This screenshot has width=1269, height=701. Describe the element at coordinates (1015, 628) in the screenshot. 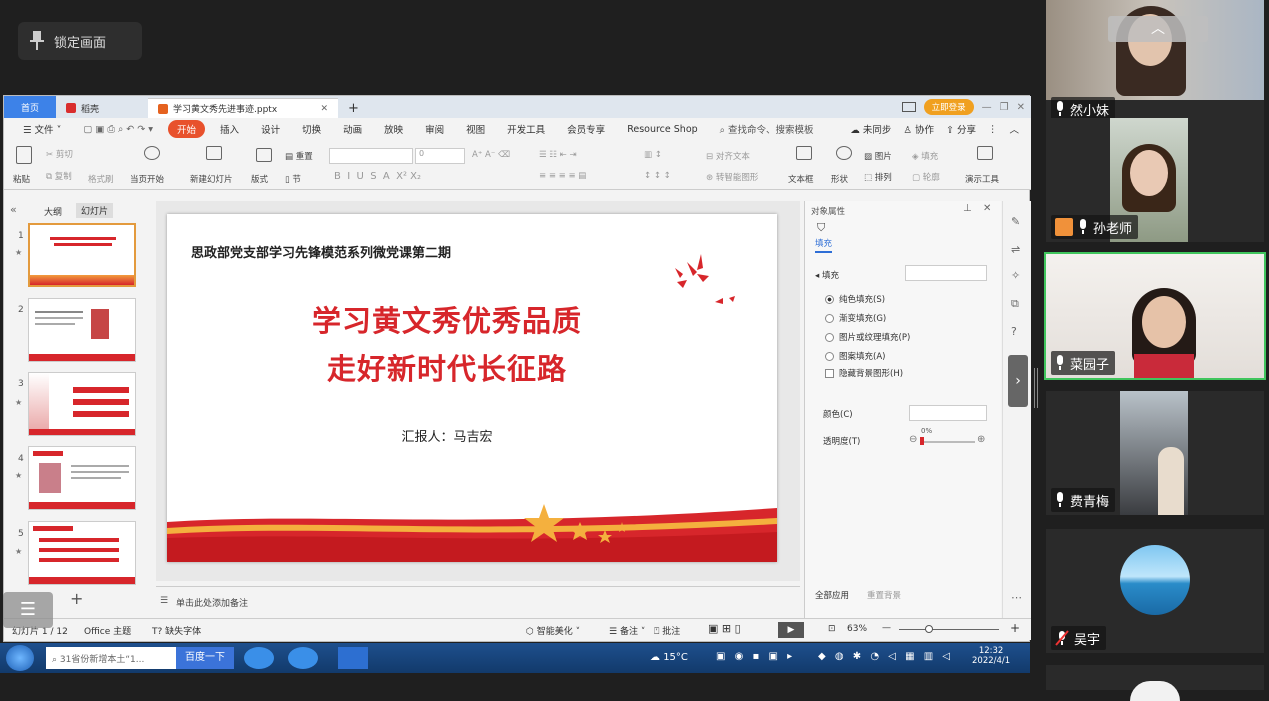

I see `zoom-in-icon: +` at that location.